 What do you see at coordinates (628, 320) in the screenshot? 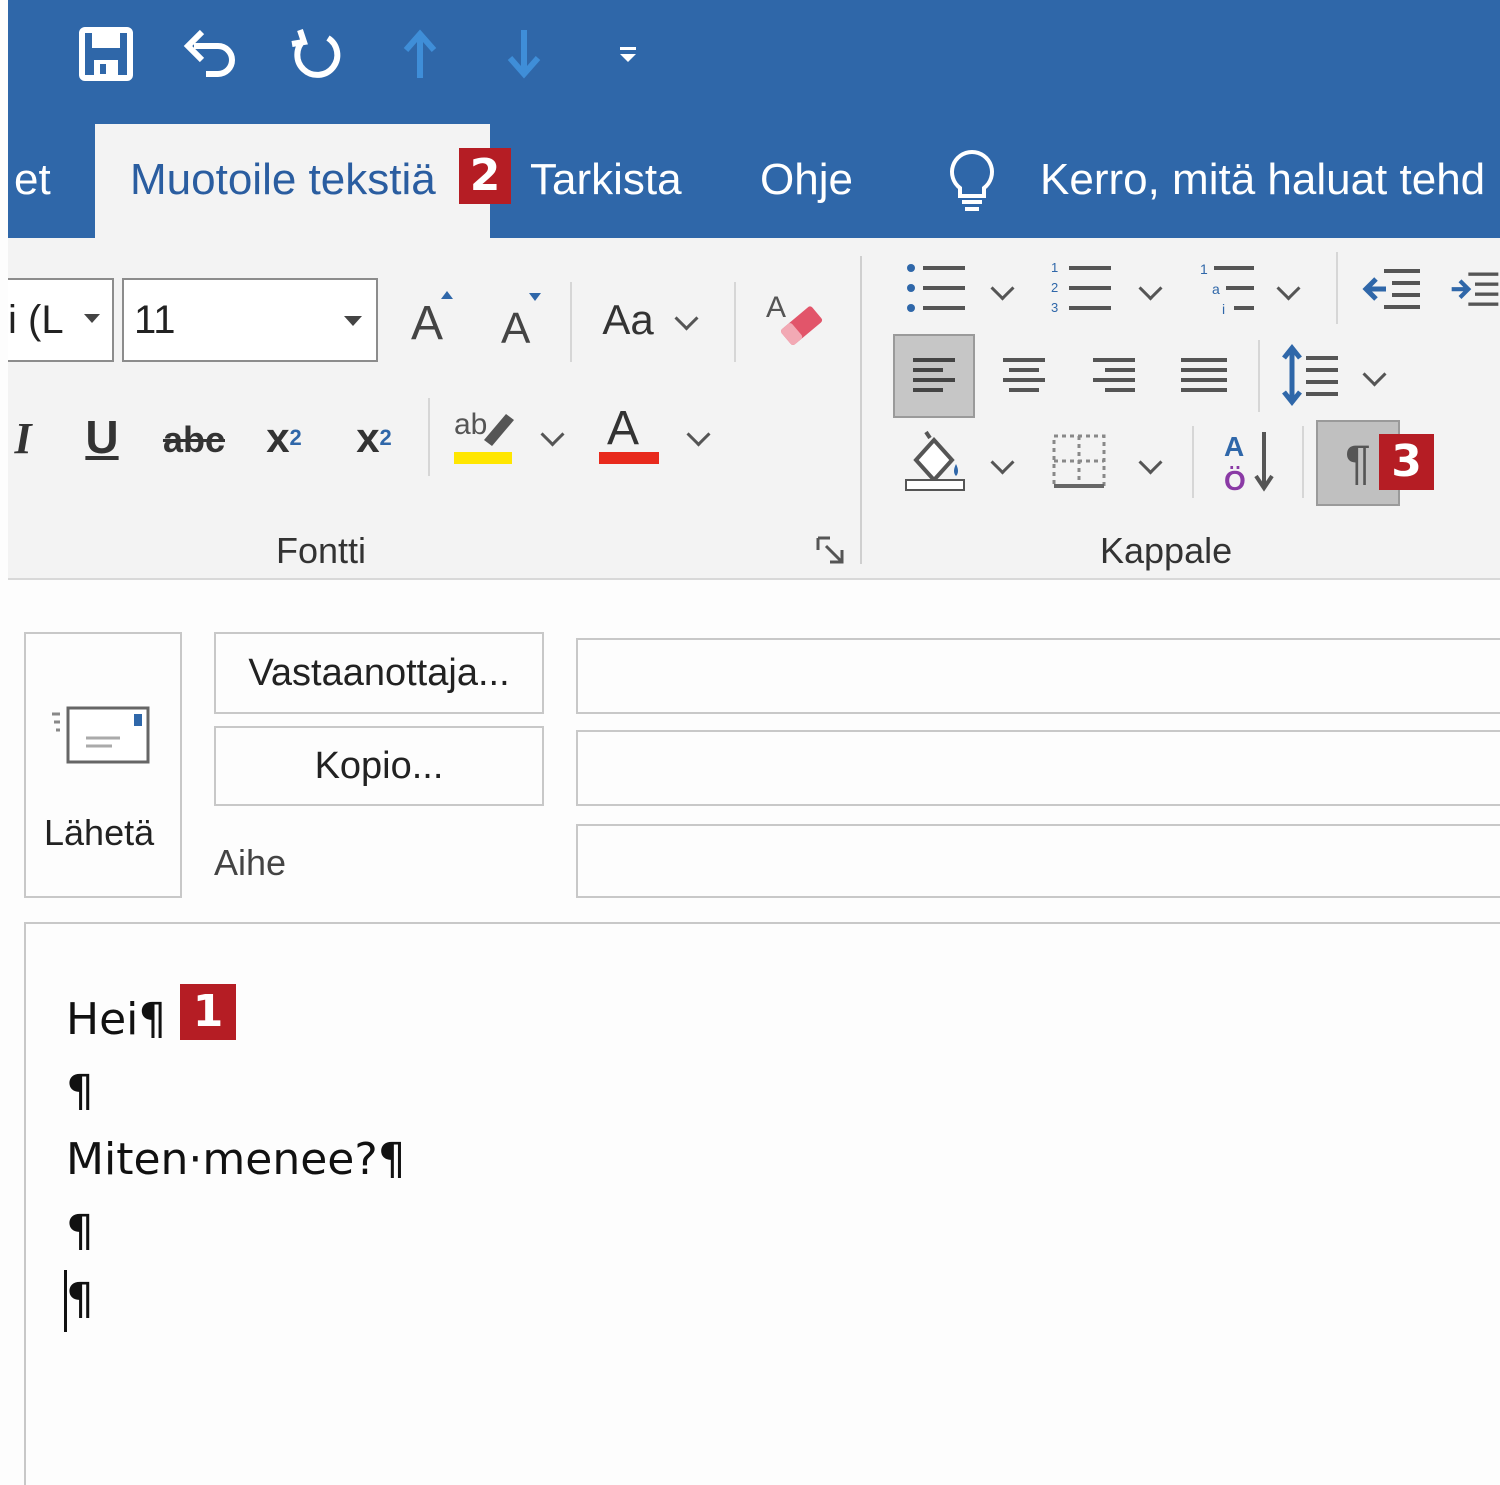
I see `change-case-button: Aa` at bounding box center [628, 320].